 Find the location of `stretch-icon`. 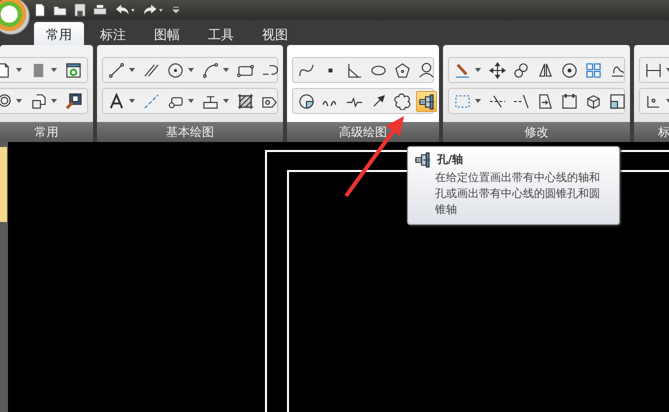

stretch-icon is located at coordinates (545, 101).